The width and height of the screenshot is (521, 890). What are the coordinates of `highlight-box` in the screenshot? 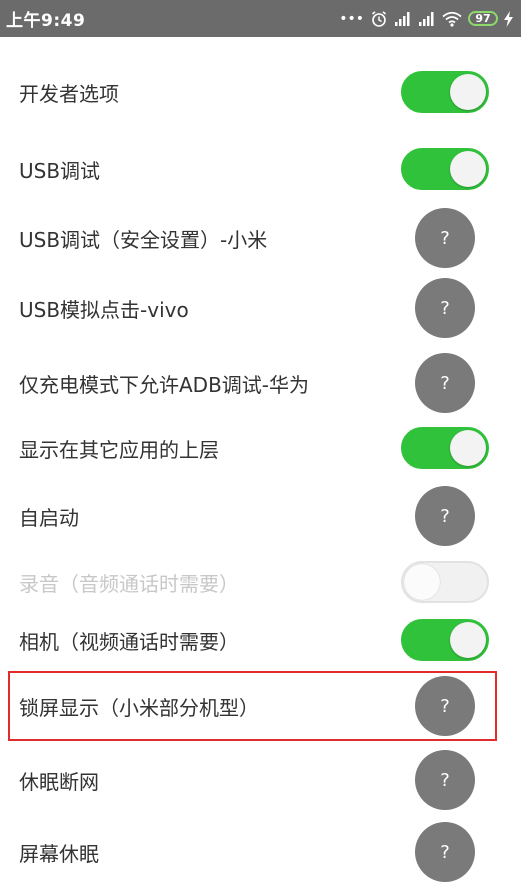 It's located at (252, 706).